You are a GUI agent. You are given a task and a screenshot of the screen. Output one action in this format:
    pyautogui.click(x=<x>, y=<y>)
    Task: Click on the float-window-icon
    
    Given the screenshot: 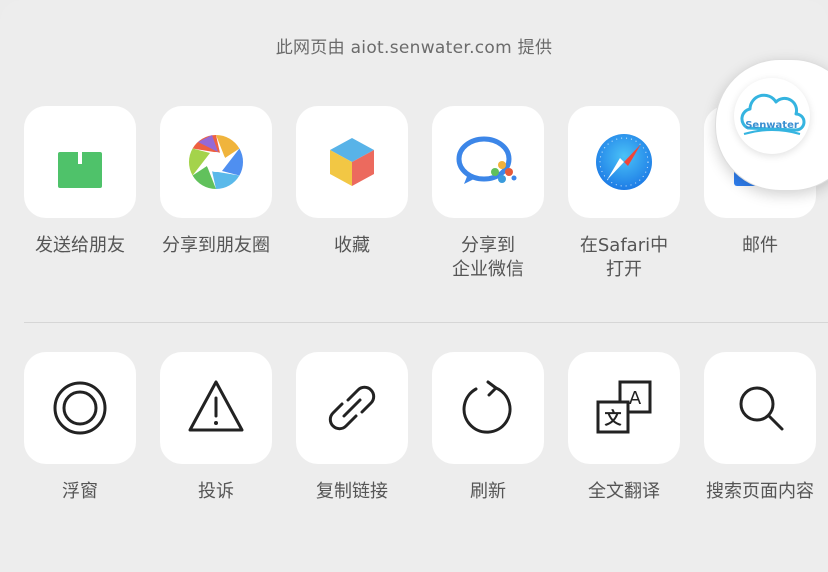 What is the action you would take?
    pyautogui.click(x=80, y=408)
    